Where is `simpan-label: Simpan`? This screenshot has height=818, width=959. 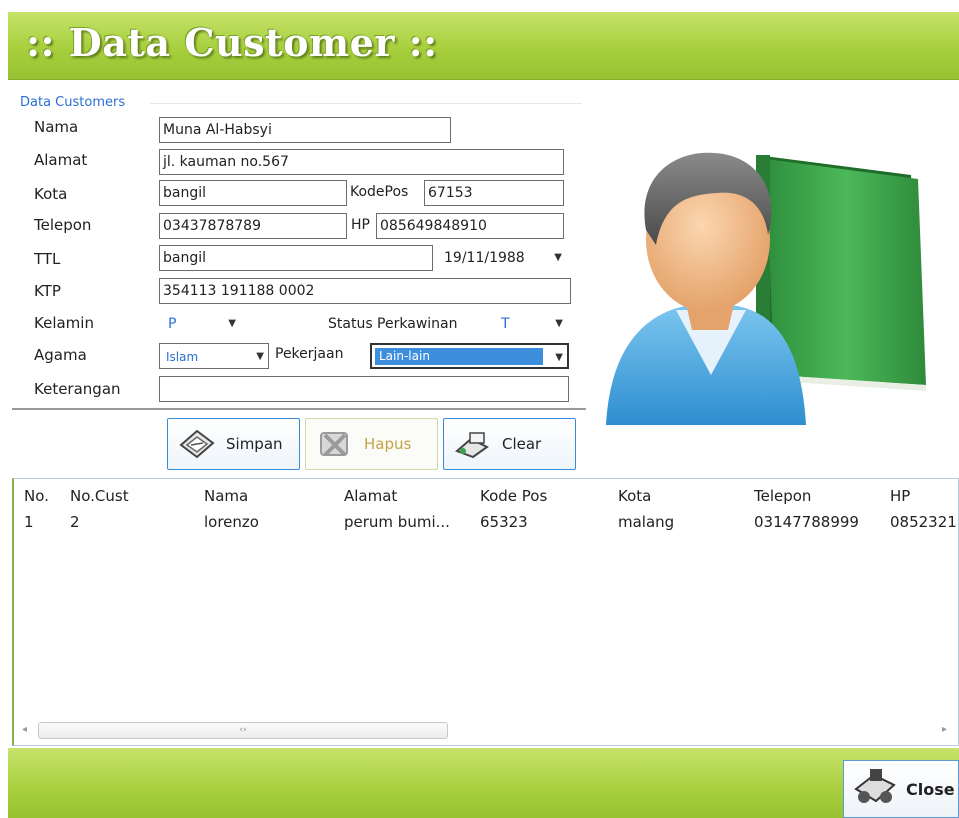 simpan-label: Simpan is located at coordinates (254, 444).